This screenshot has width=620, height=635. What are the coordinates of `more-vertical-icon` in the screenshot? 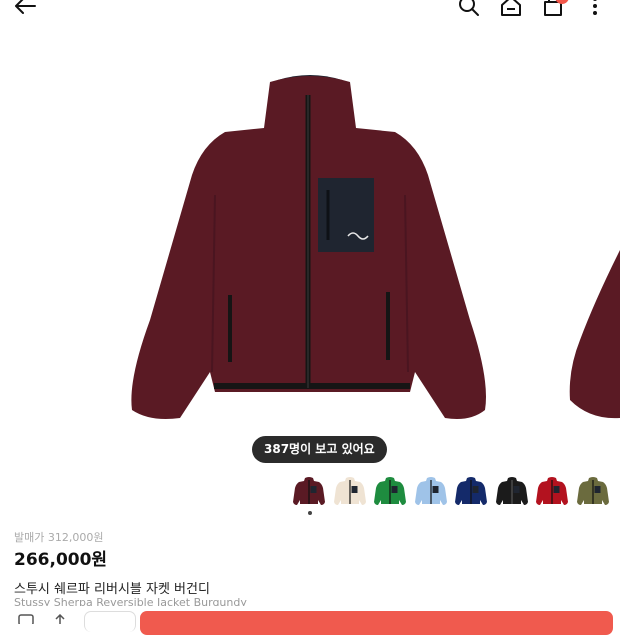 It's located at (595, 7).